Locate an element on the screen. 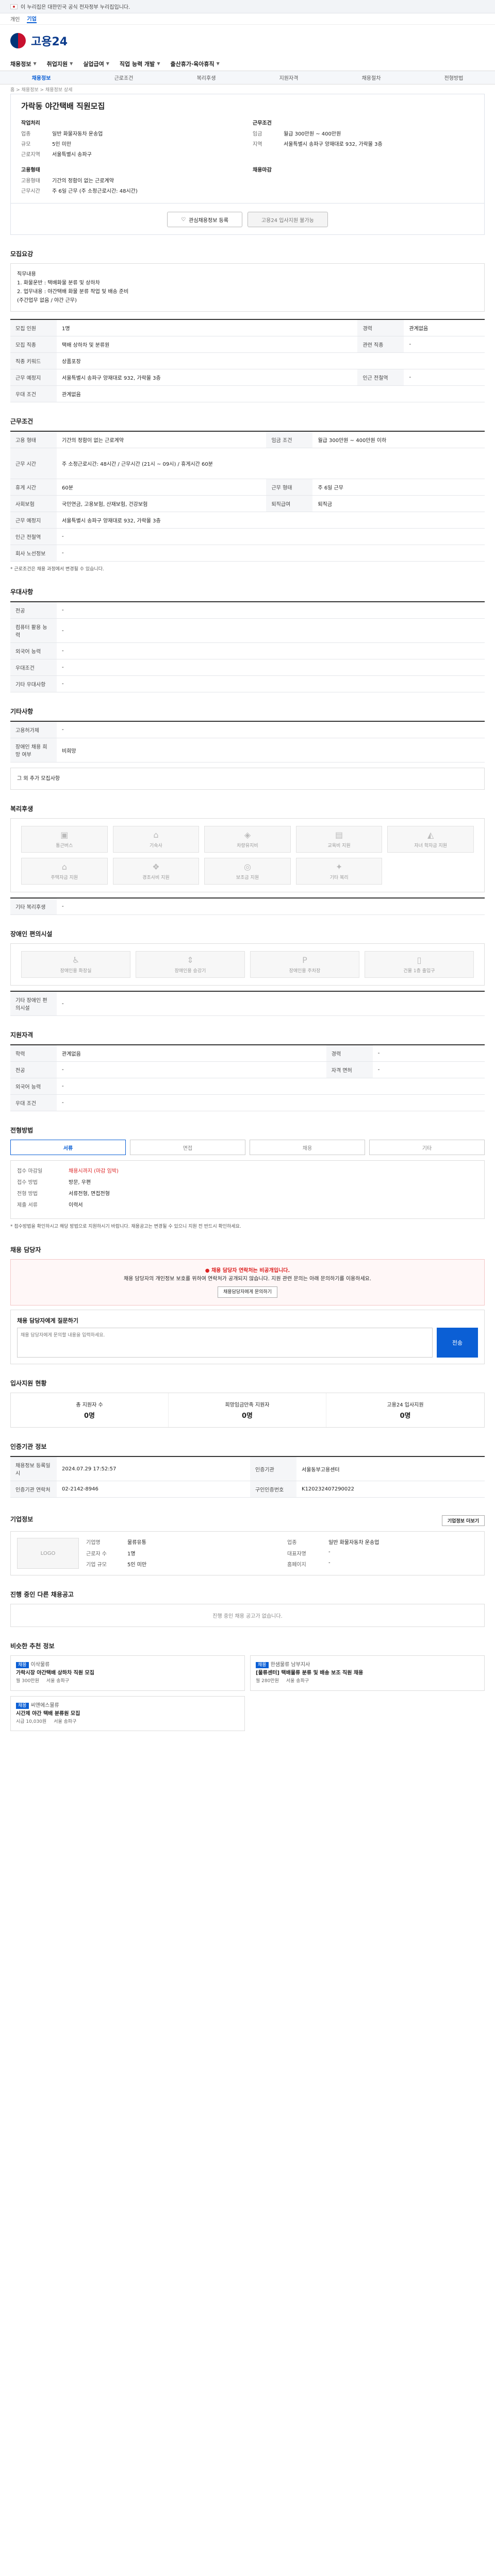  disability-icons: ♿ 장애인용 화장실 ⇕ 장애인용 승강기 P 장애인용 주차장 ▯ 건물 1층 출입구 is located at coordinates (247, 965).